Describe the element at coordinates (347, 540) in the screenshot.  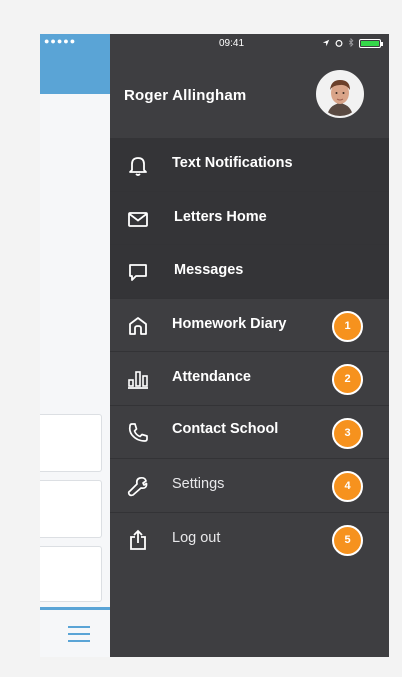
I see `step-badge: 5` at that location.